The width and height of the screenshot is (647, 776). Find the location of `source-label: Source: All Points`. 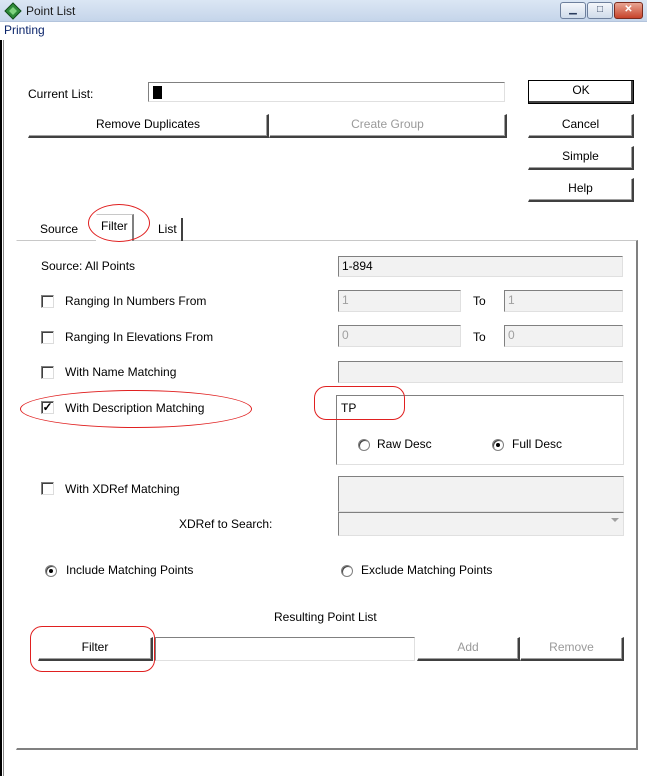

source-label: Source: All Points is located at coordinates (88, 266).